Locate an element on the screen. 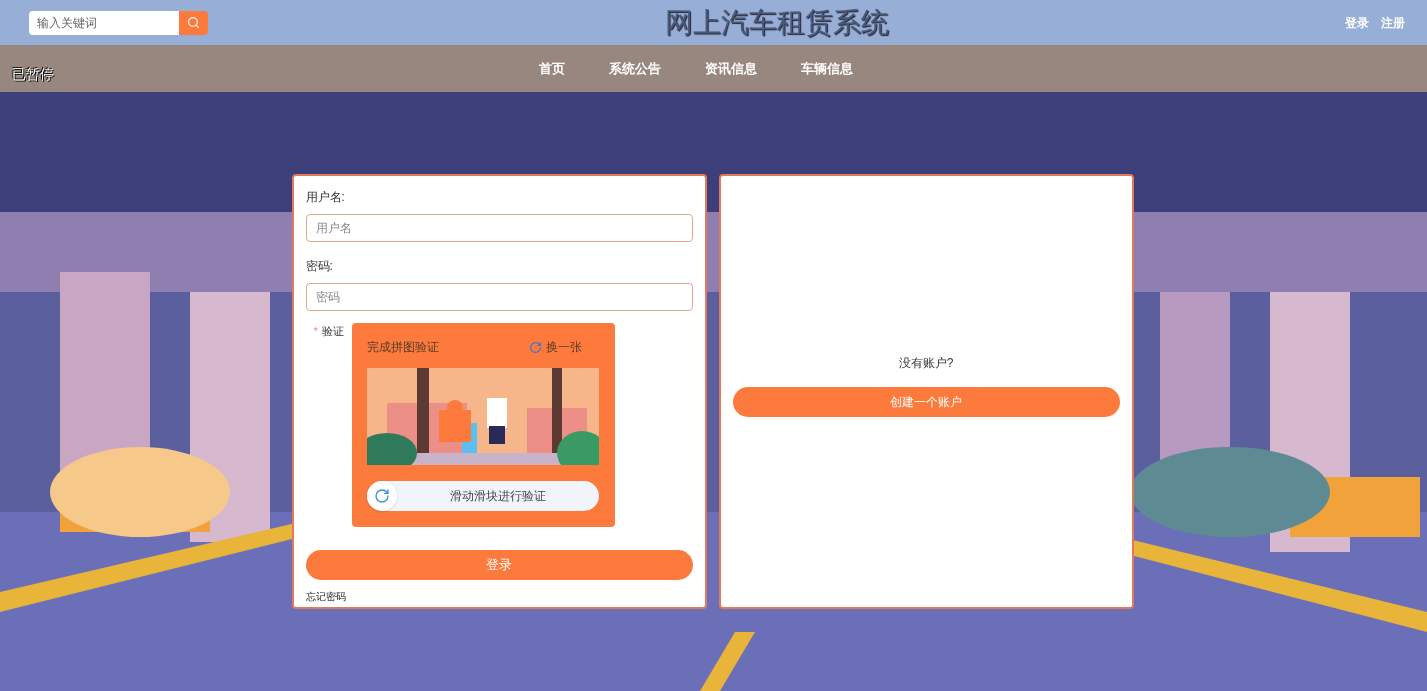 The image size is (1427, 691). site-title: 网上汽车租赁系统 is located at coordinates (776, 22).